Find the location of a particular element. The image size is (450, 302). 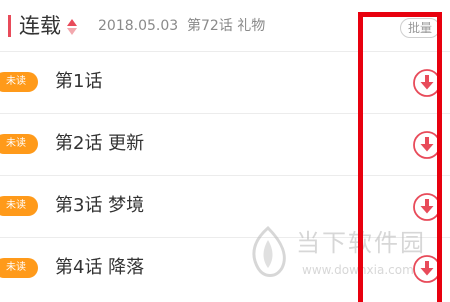

watermark-site-name: 当下软件园 is located at coordinates (361, 243).